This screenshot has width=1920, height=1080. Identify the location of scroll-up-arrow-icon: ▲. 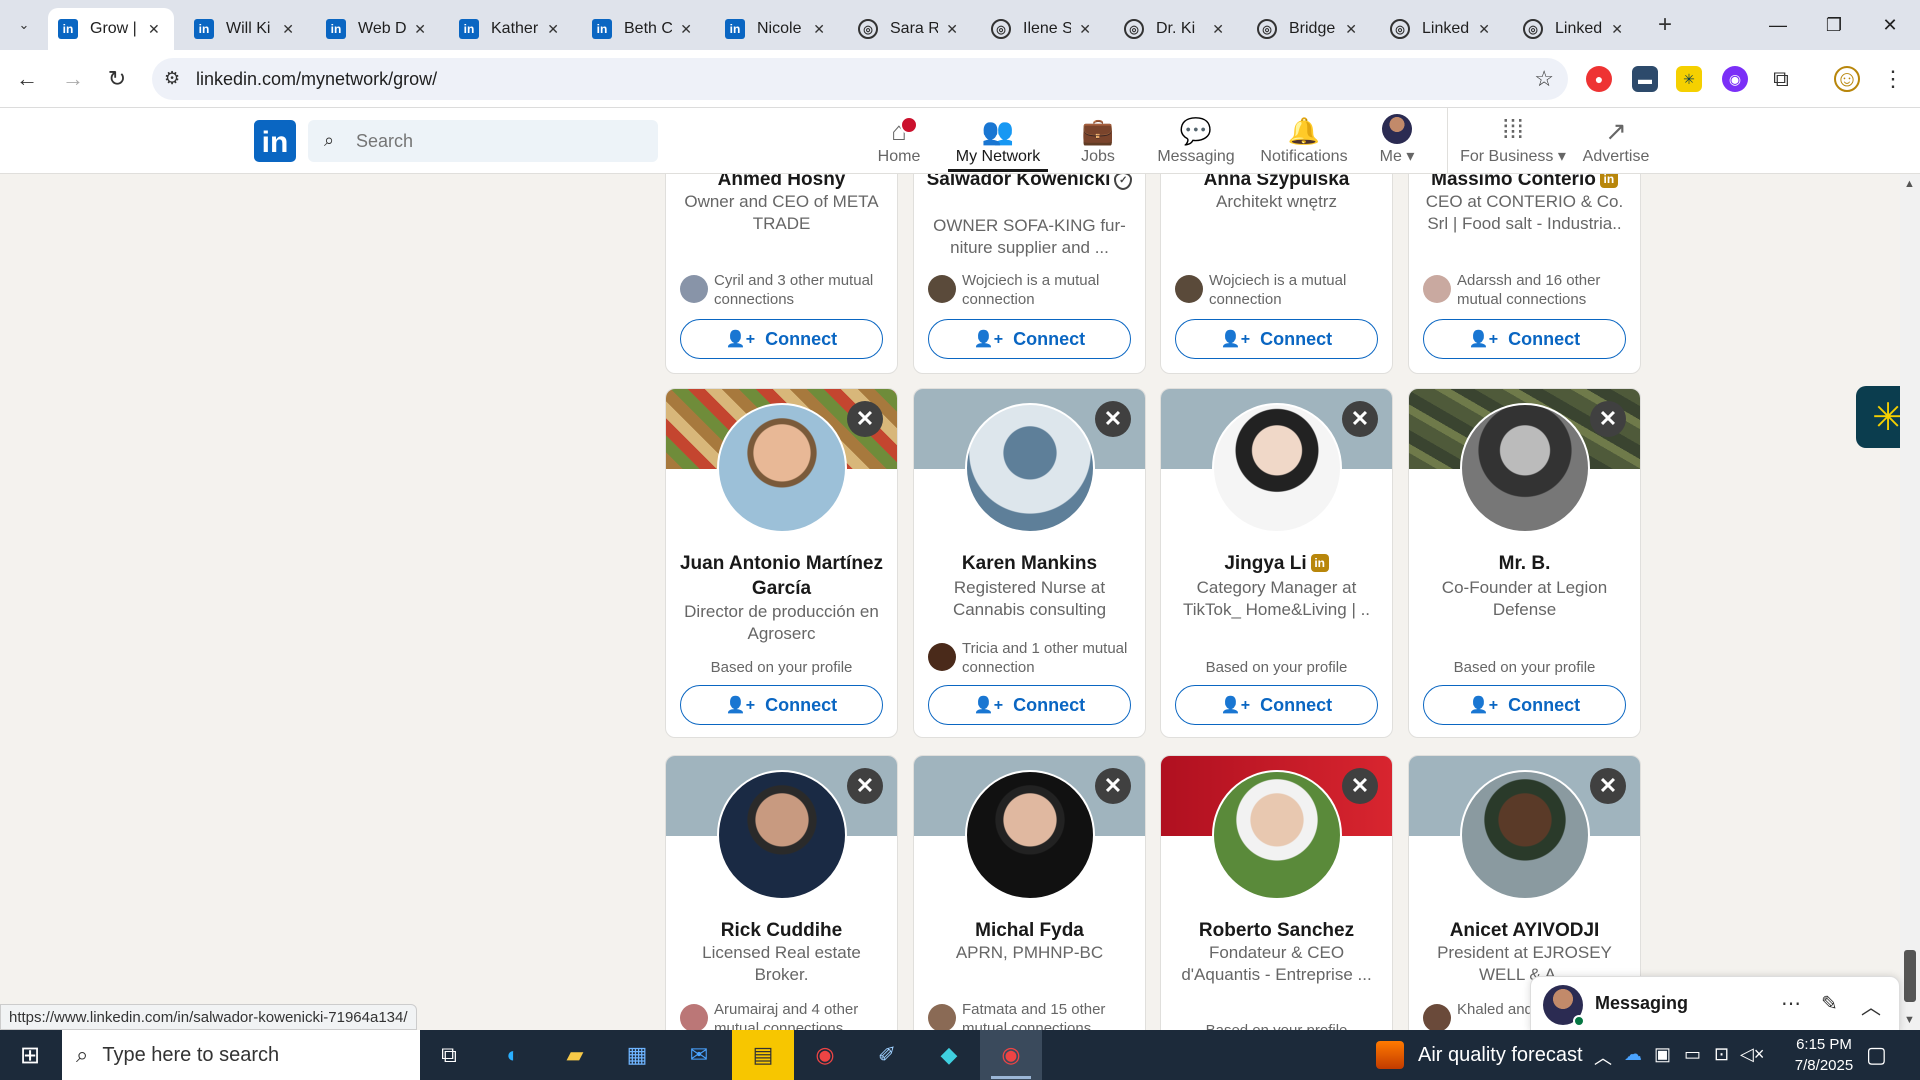
(1909, 184).